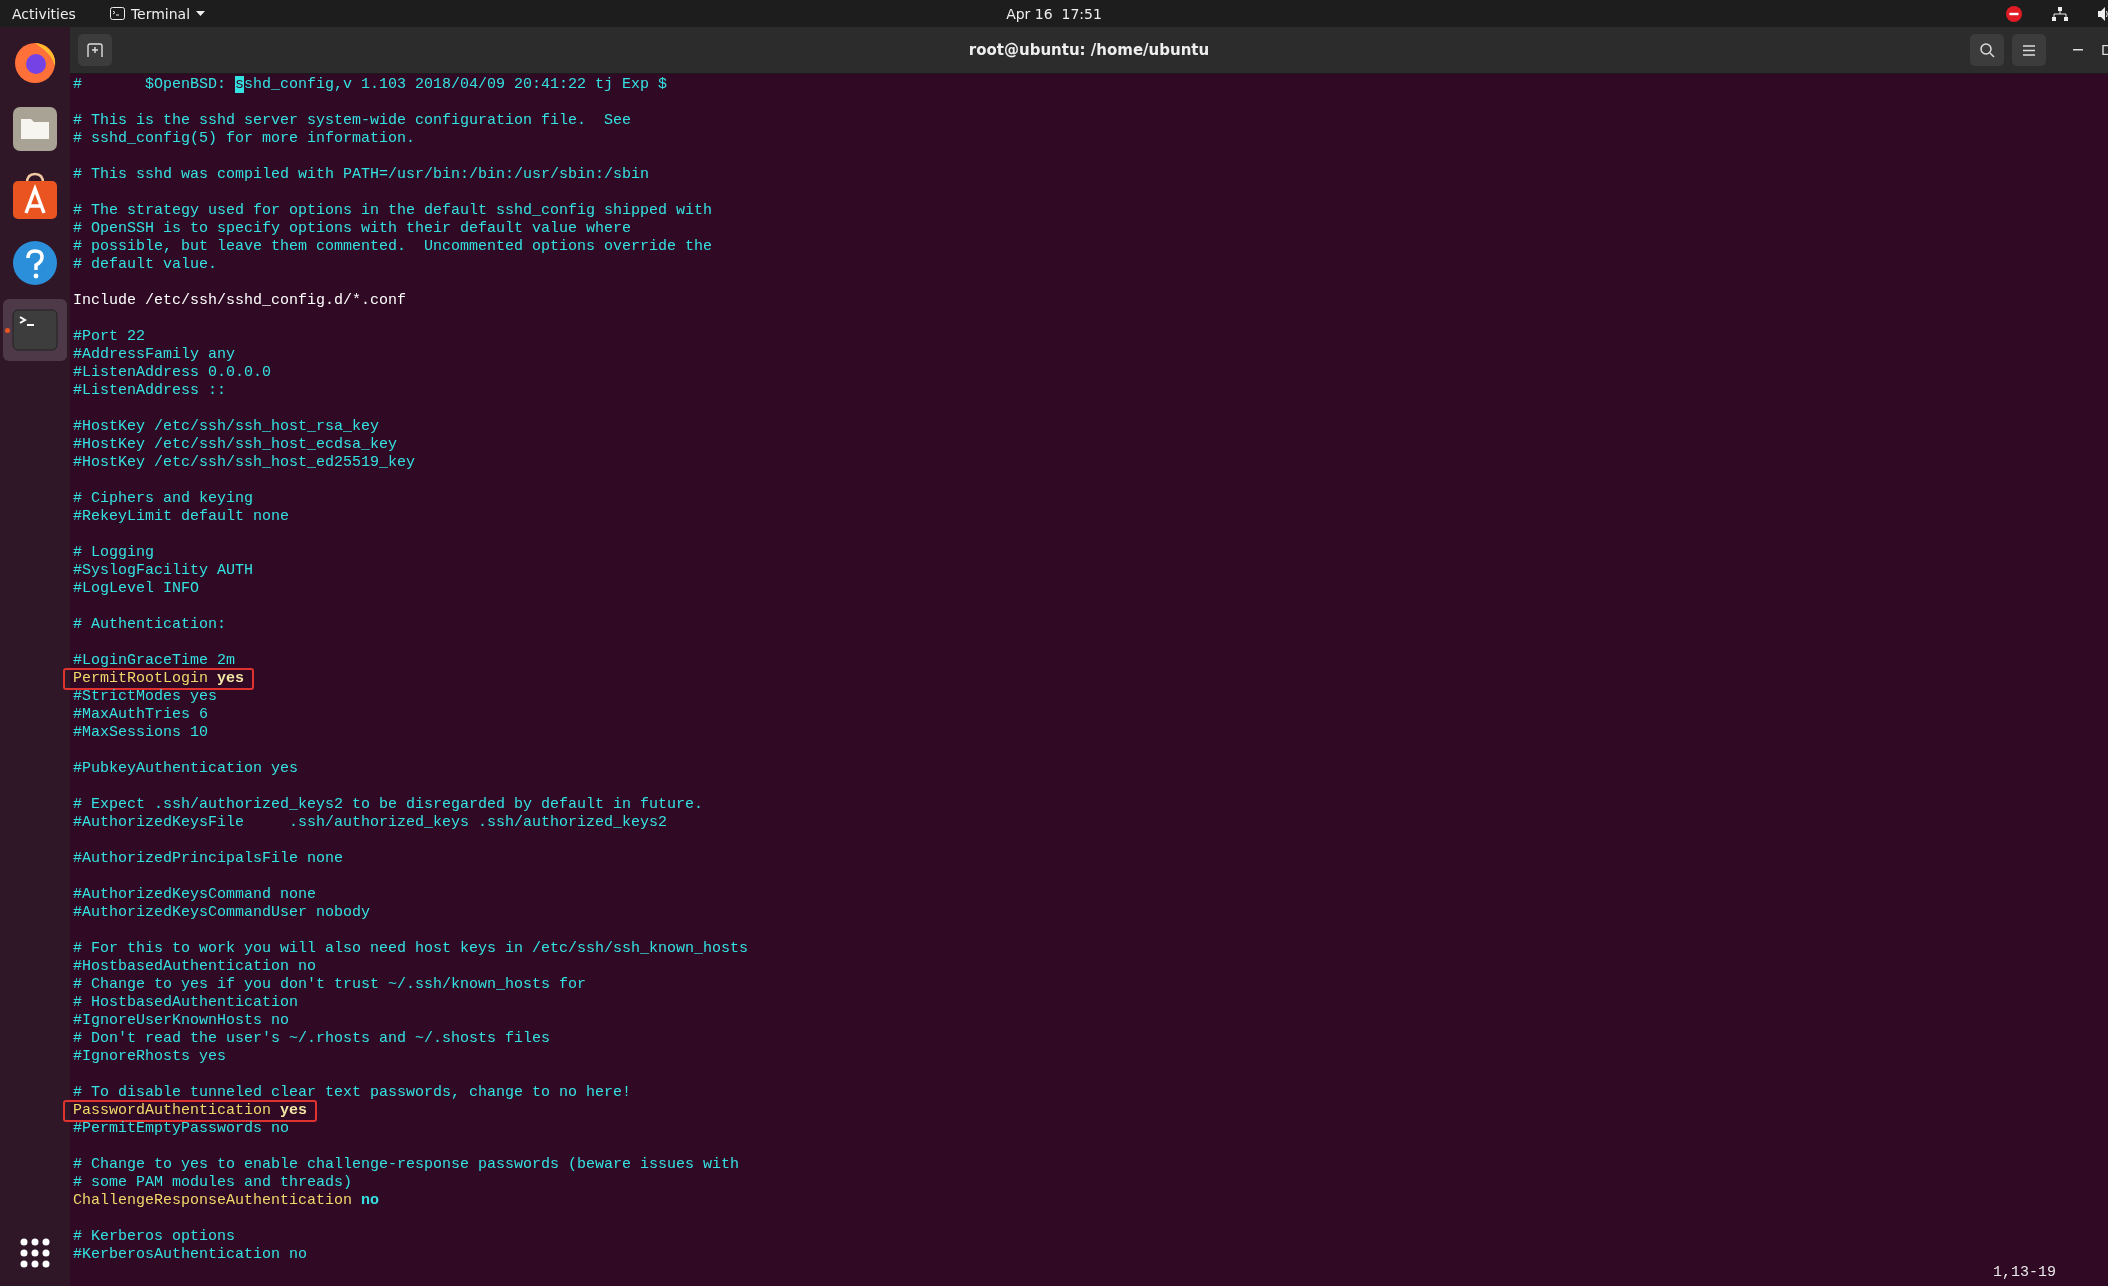  What do you see at coordinates (154, 1237) in the screenshot?
I see `code-line: # Kerberos options` at bounding box center [154, 1237].